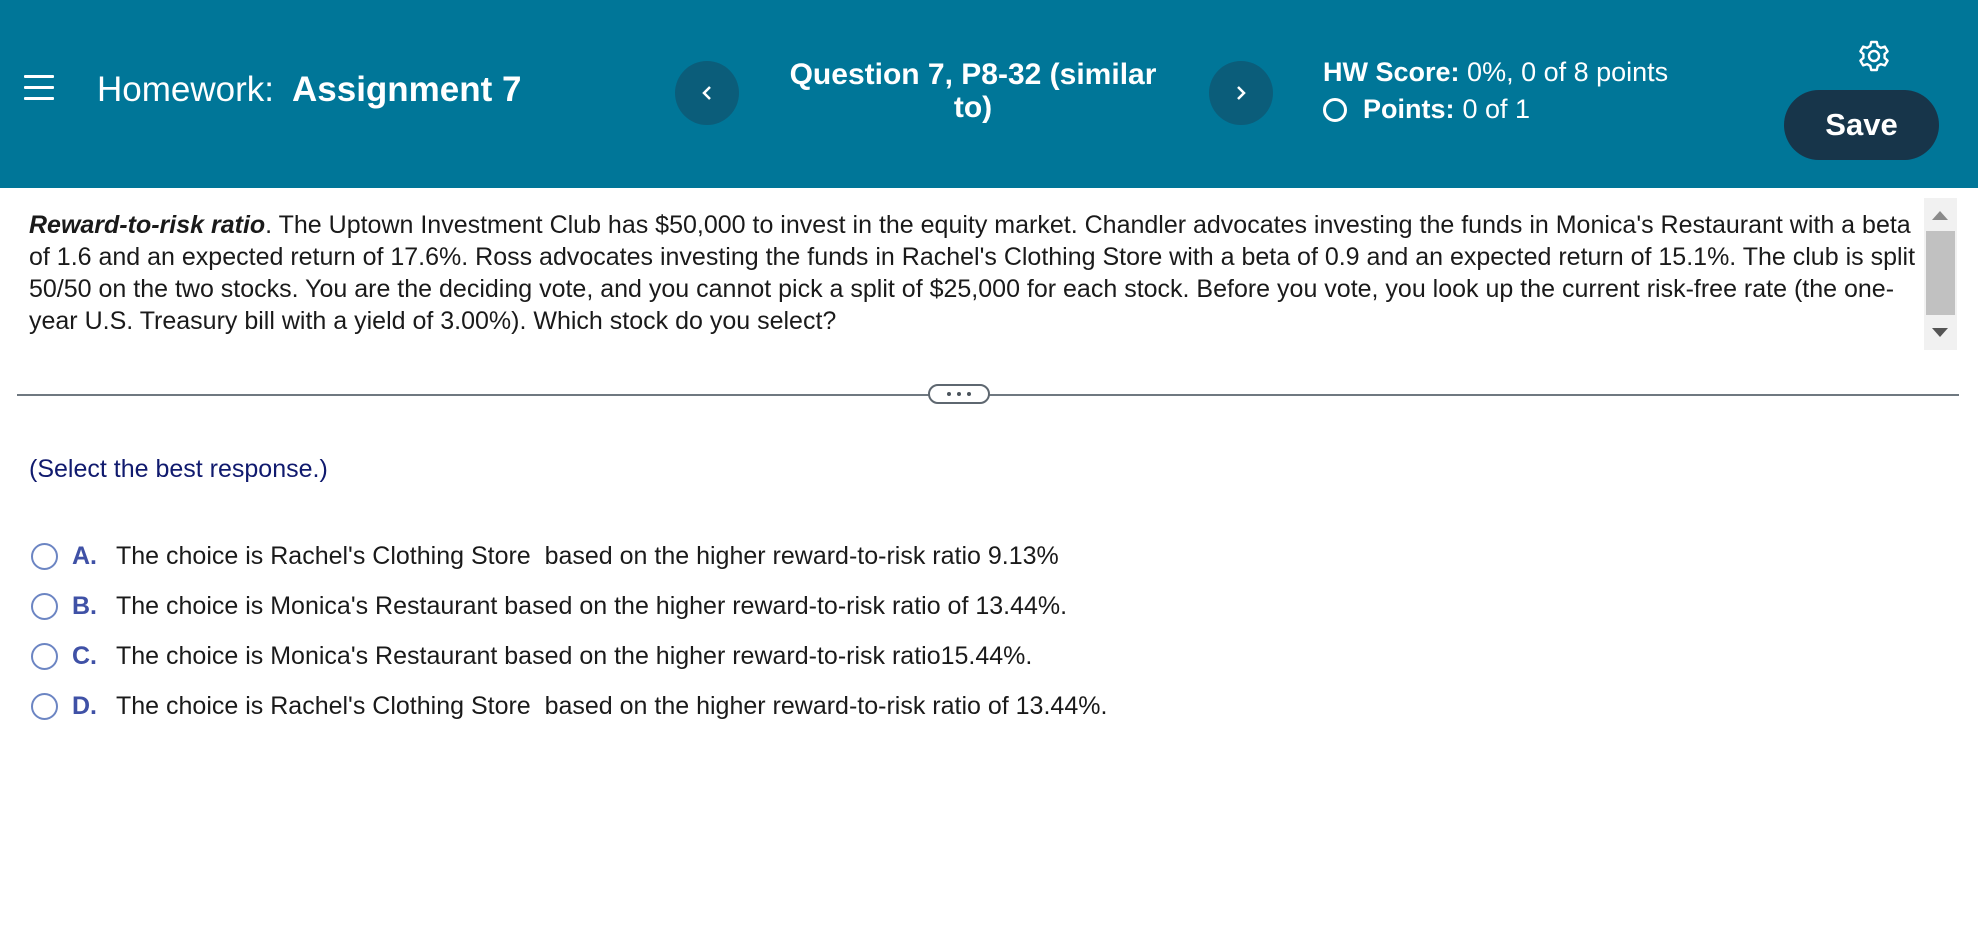 This screenshot has height=930, width=1978. What do you see at coordinates (147, 225) in the screenshot?
I see `problem-lead: Reward-to-risk ratio` at bounding box center [147, 225].